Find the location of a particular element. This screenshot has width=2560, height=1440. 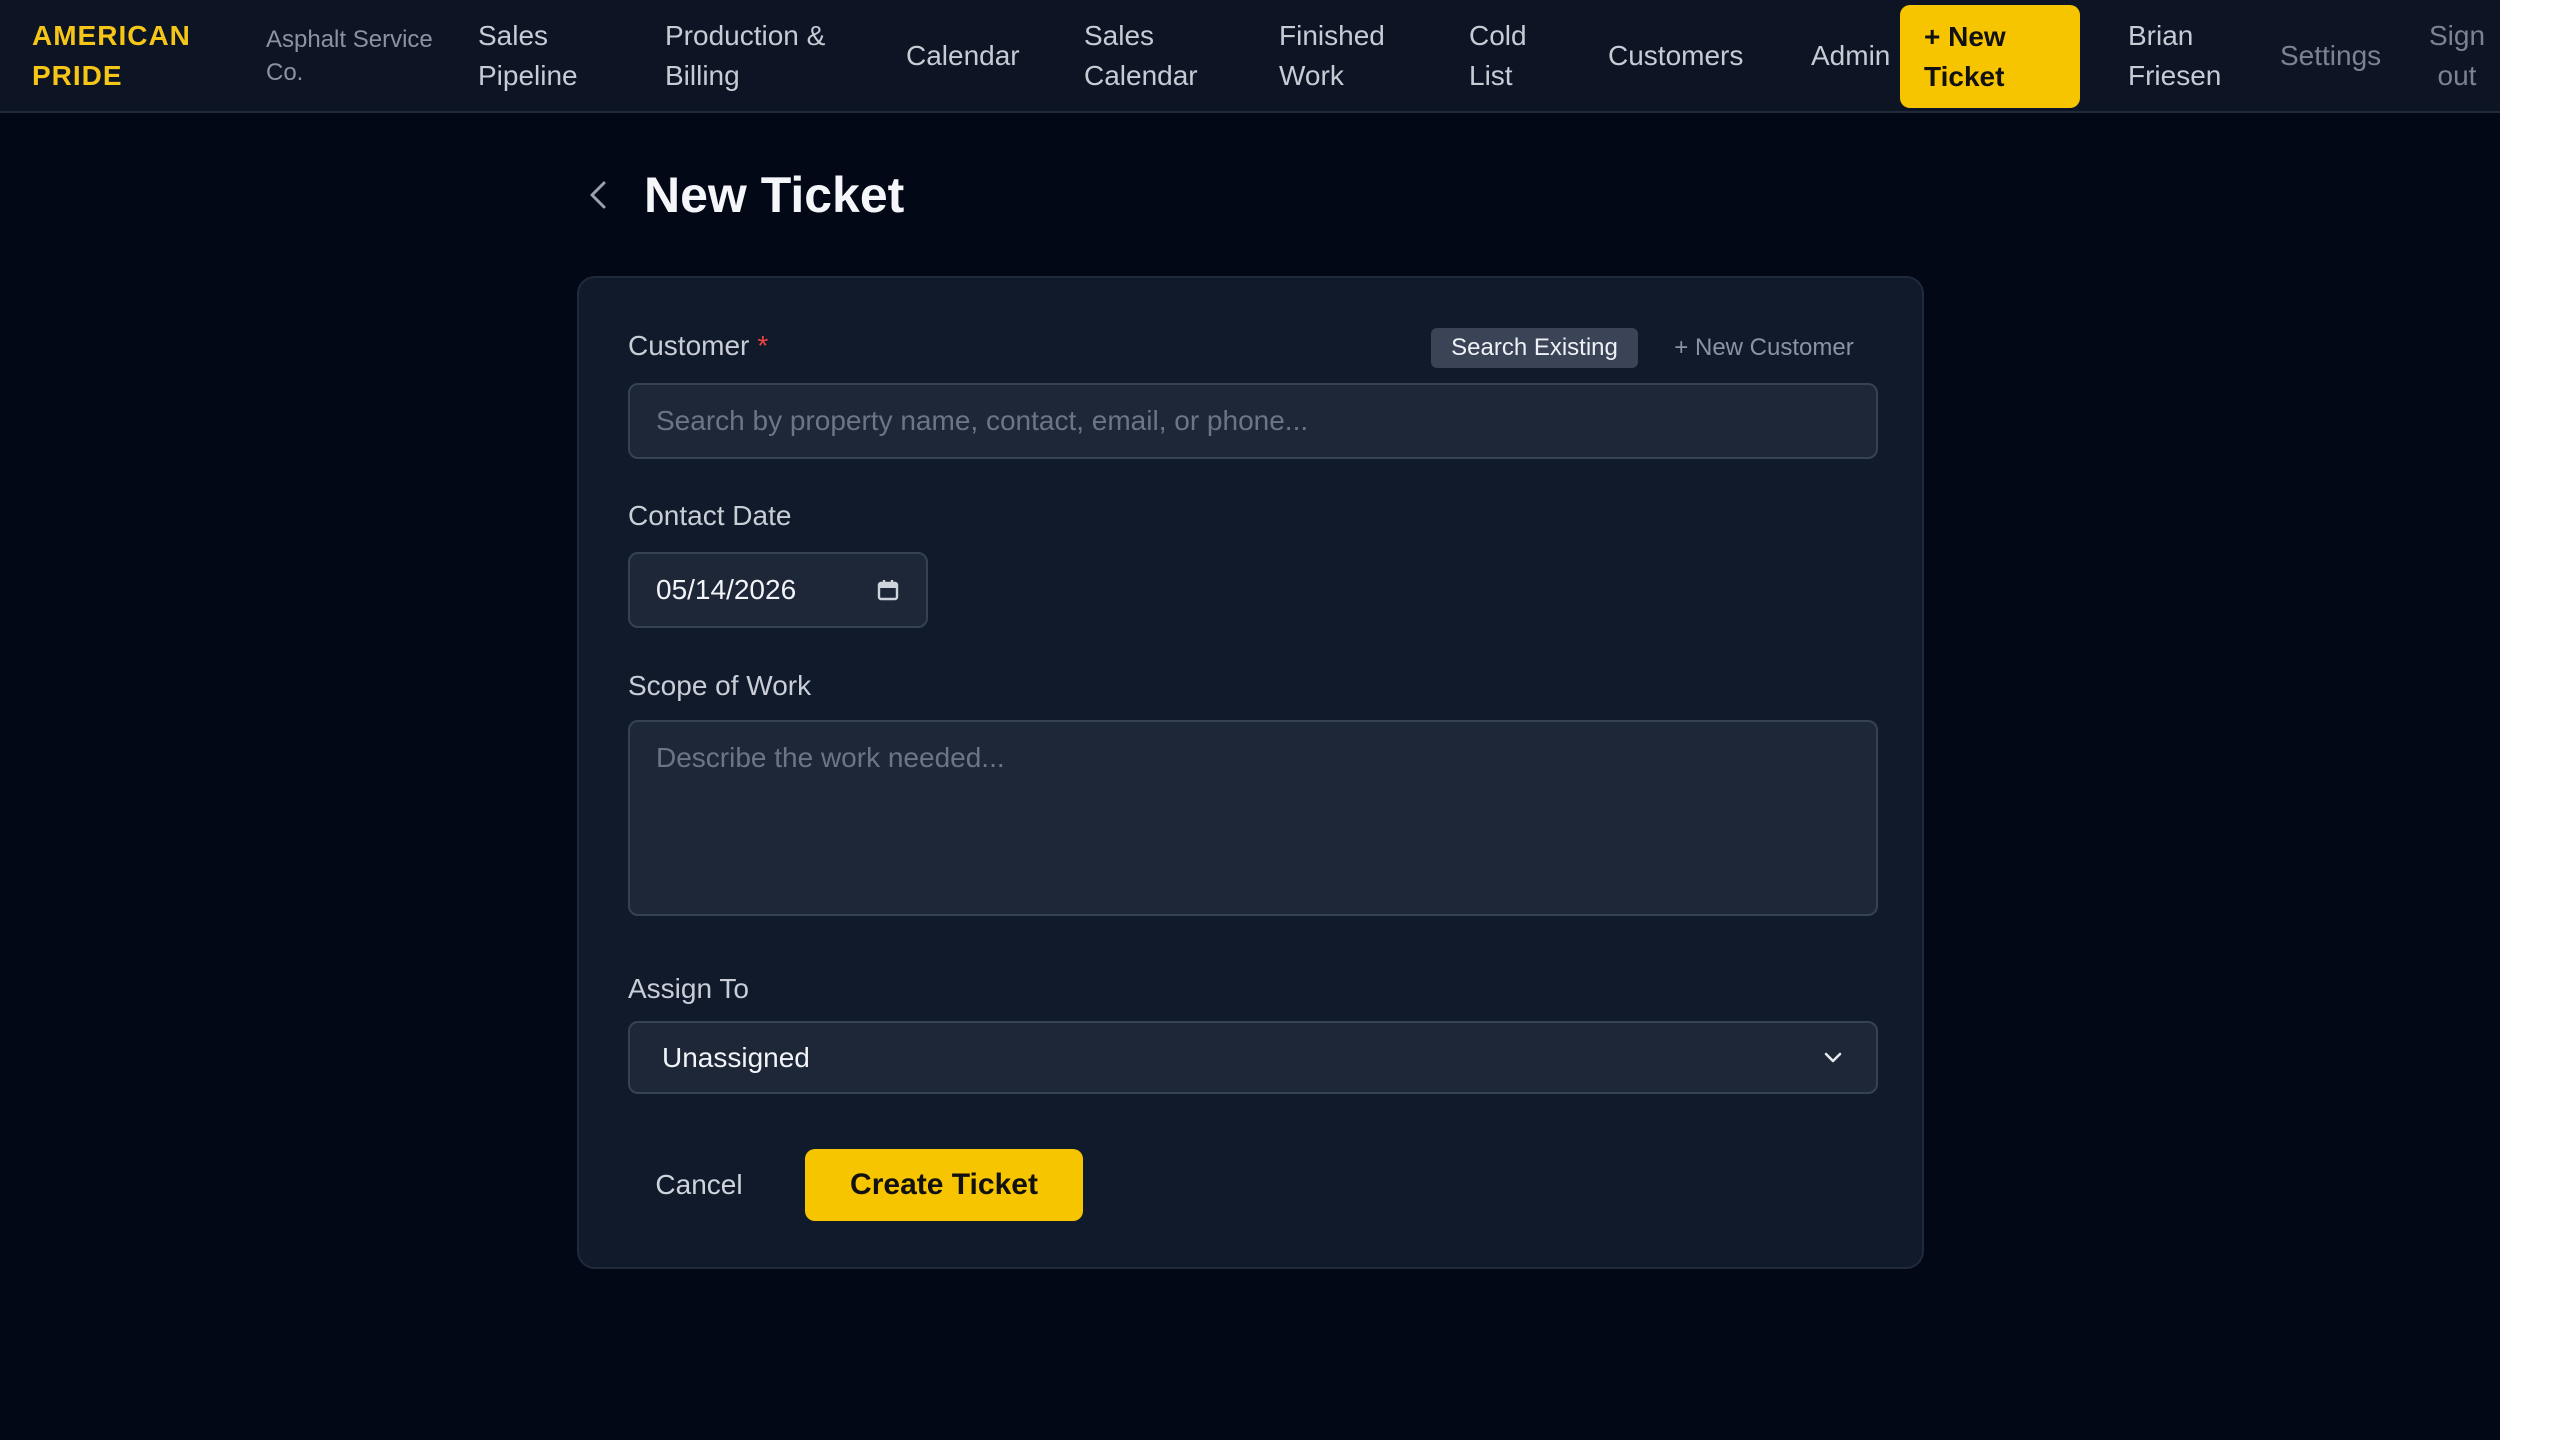

calendar-icon is located at coordinates (888, 590).